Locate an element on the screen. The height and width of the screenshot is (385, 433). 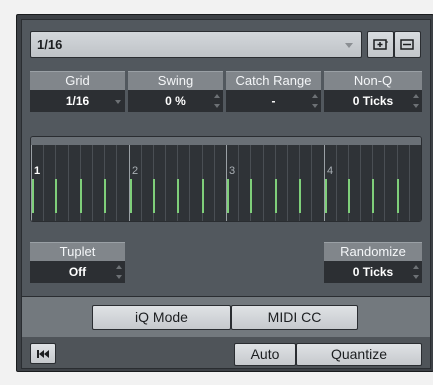
beat-number: 4 is located at coordinates (330, 171).